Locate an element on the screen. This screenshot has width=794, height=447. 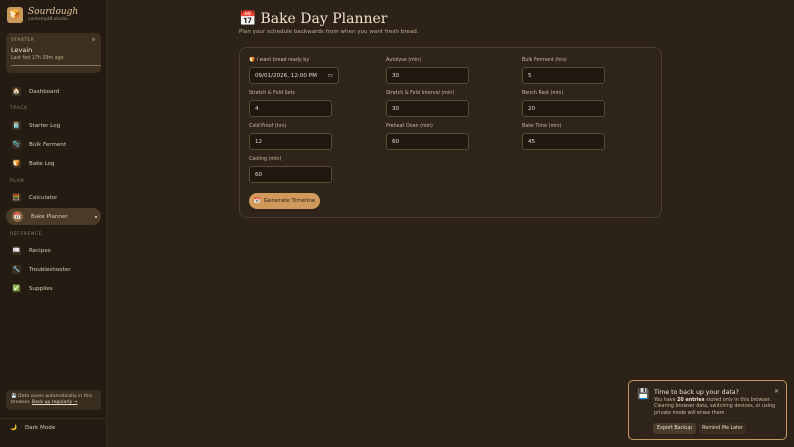
ready-by-input: 09/01/2026, 12:00 PM ▭ is located at coordinates (294, 75).